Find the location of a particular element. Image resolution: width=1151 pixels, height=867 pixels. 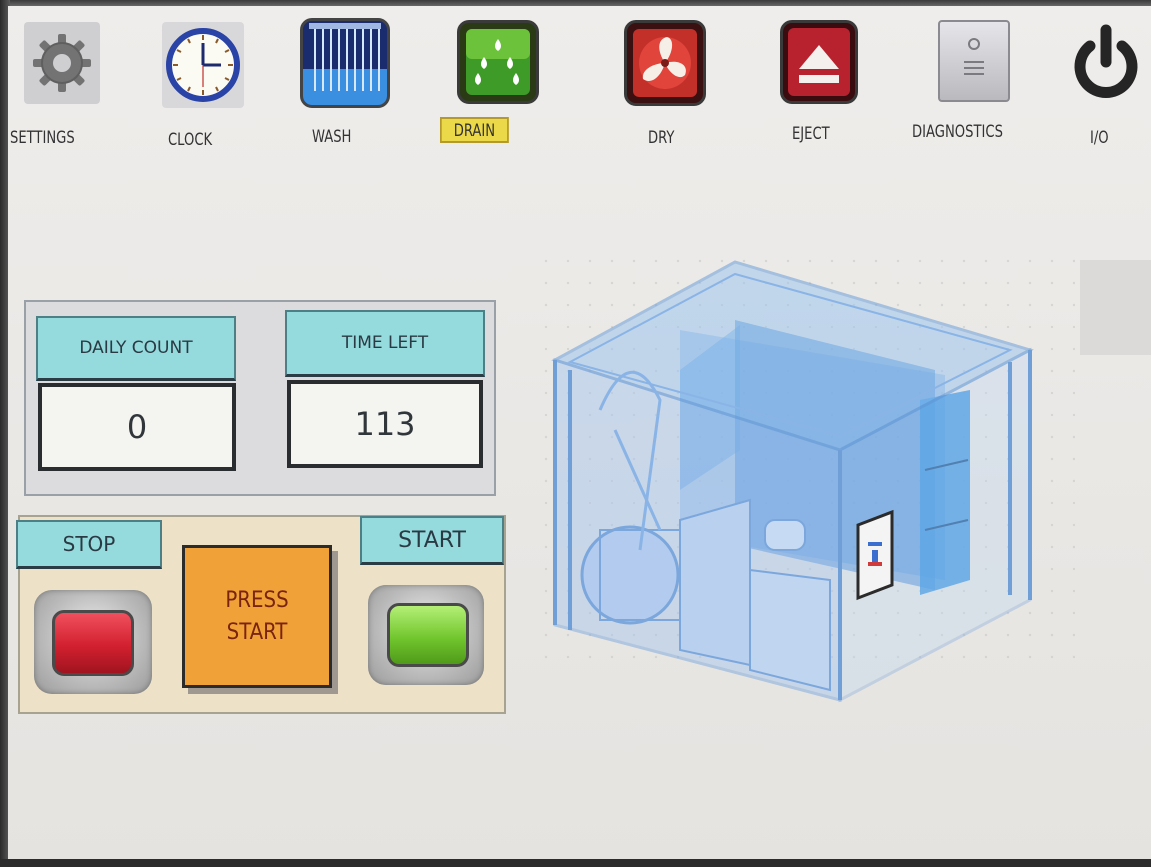

clock-label: CLOCK is located at coordinates (190, 140).